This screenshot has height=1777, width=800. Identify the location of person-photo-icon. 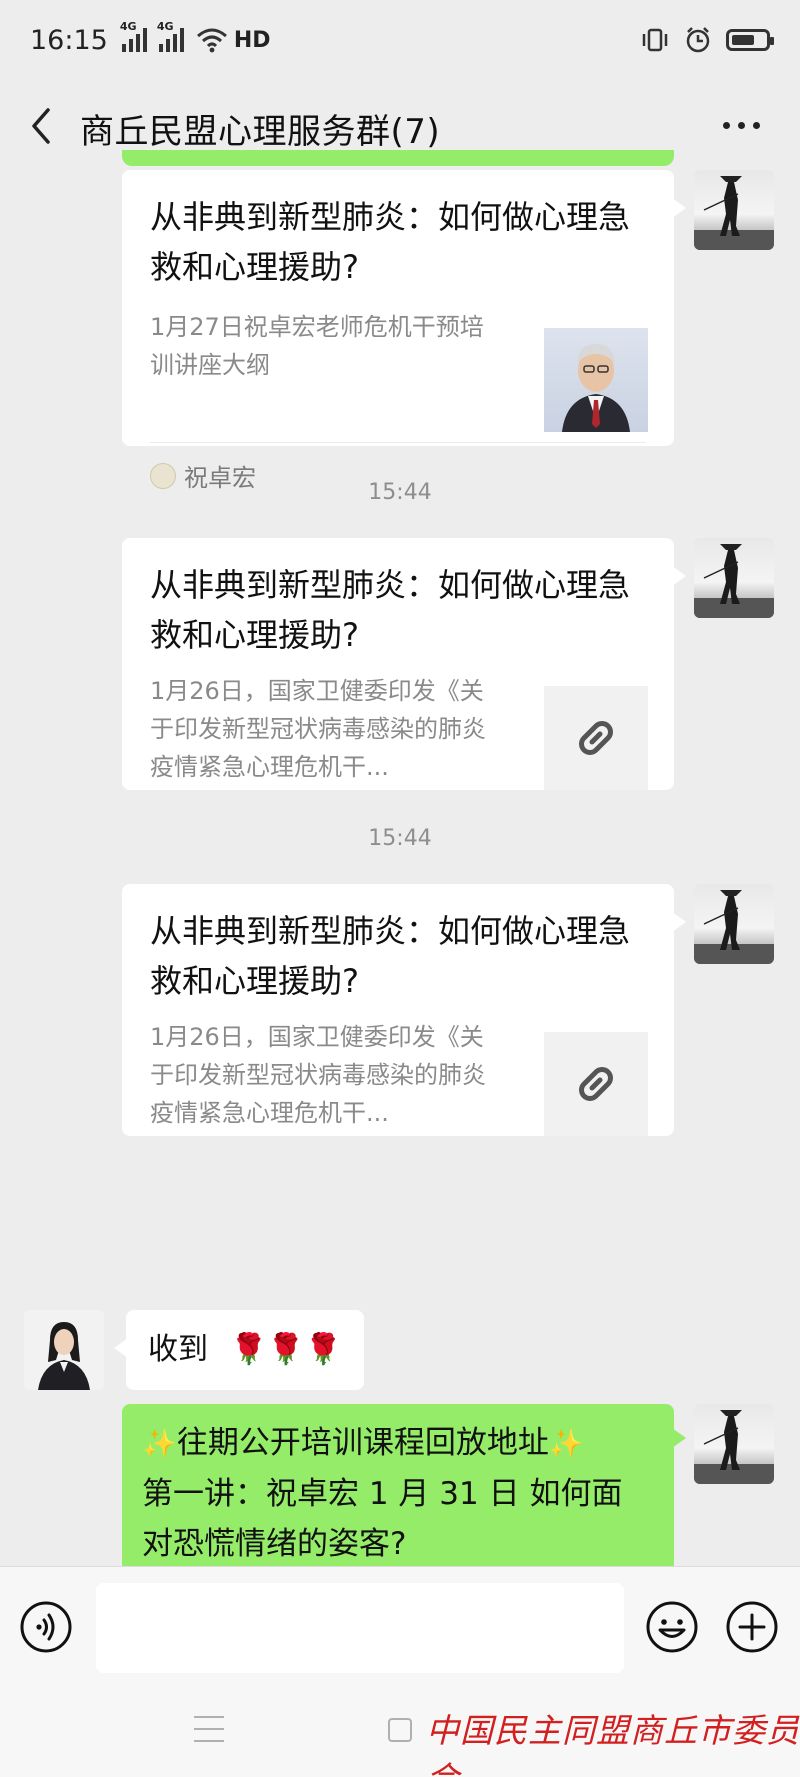
(64, 1356).